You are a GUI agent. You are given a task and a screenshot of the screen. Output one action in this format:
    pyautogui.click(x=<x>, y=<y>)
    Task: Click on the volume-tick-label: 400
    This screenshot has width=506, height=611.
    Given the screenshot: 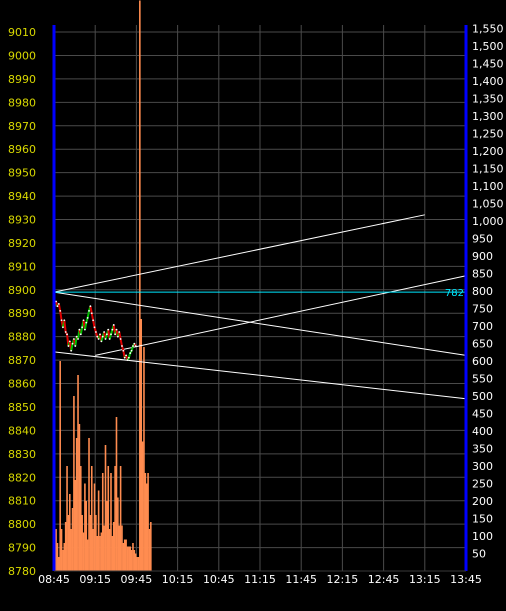 What is the action you would take?
    pyautogui.click(x=482, y=431)
    